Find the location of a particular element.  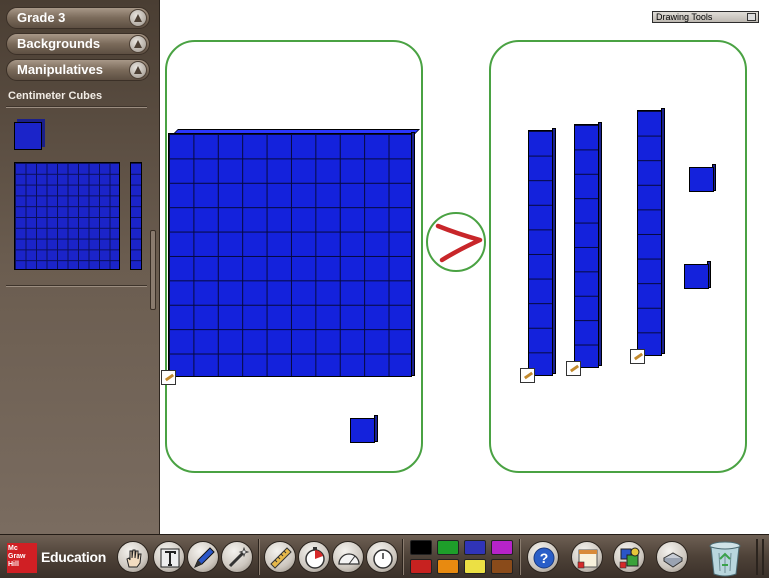

greater-than-icon is located at coordinates (459, 243).